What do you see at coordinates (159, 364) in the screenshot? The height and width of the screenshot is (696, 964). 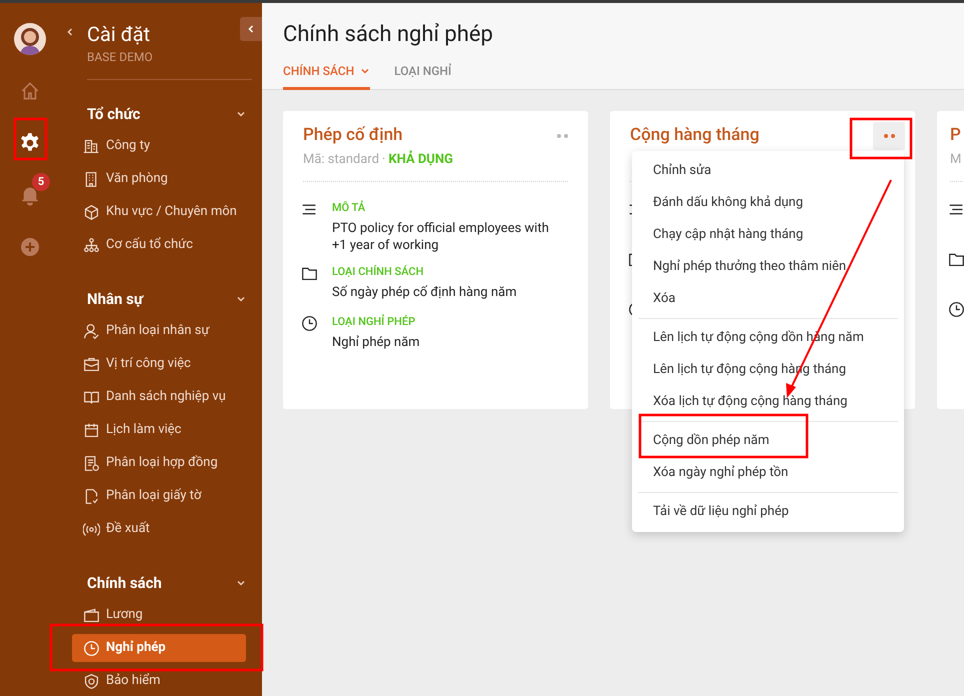 I see `sidebar-item: Vị trí công việc` at bounding box center [159, 364].